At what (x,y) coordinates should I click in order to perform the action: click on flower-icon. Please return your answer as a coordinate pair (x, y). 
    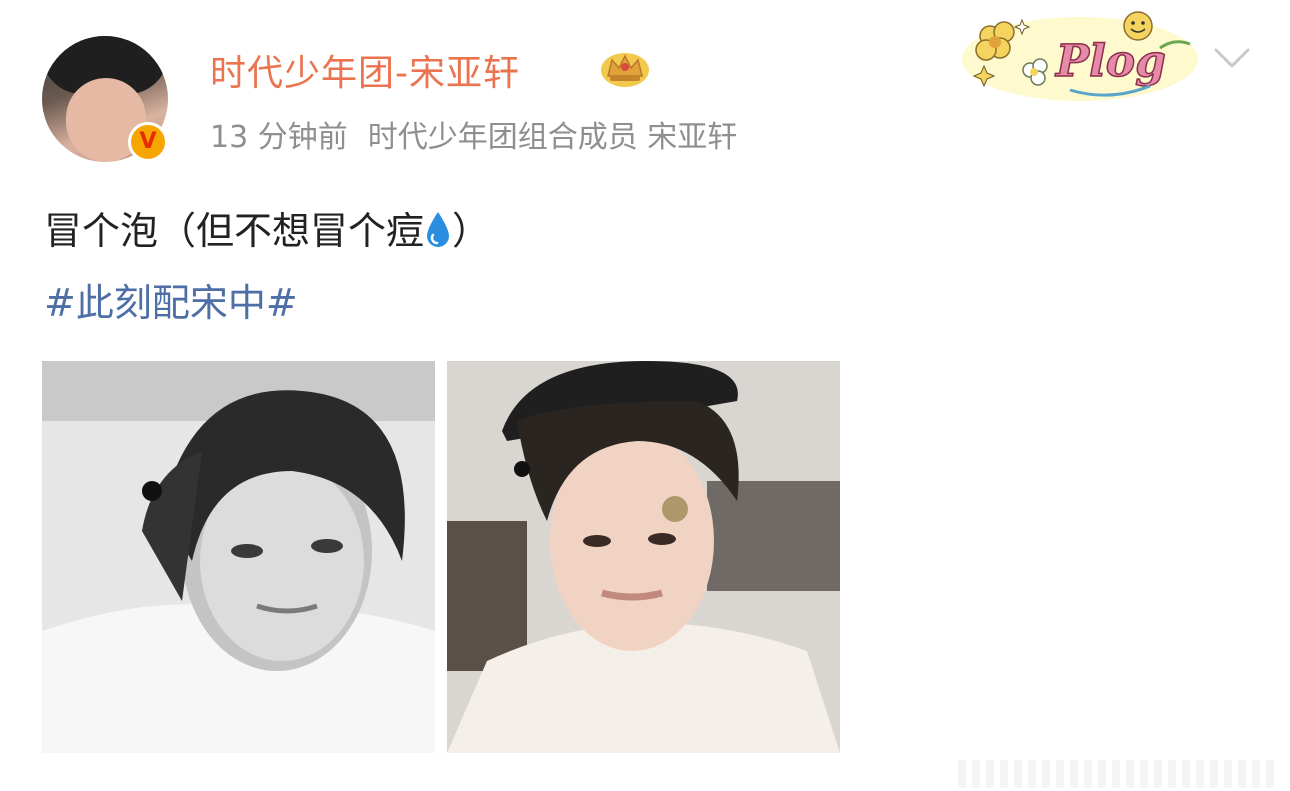
    Looking at the image, I should click on (995, 41).